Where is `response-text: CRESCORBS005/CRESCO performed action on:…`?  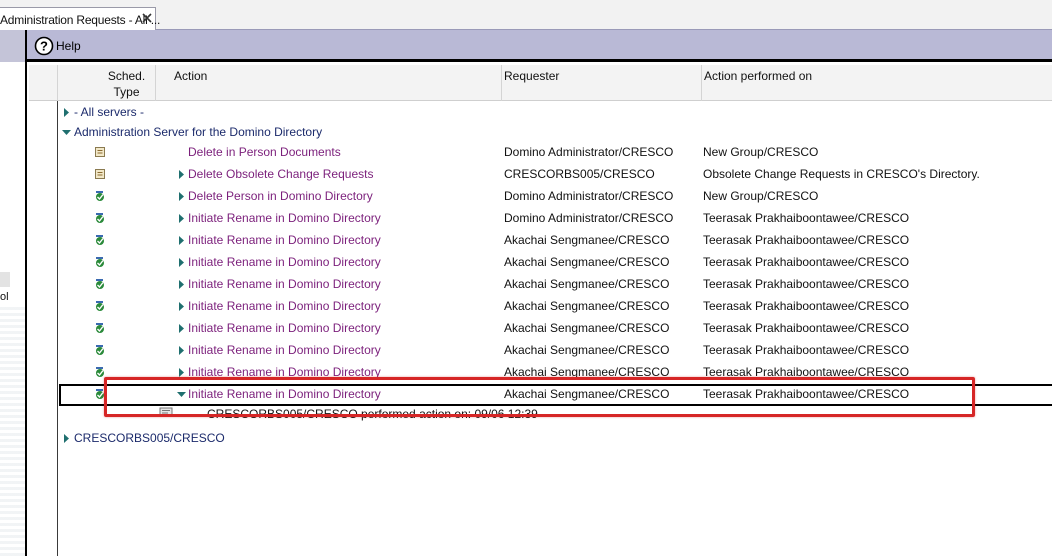
response-text: CRESCORBS005/CRESCO performed action on:… is located at coordinates (372, 414).